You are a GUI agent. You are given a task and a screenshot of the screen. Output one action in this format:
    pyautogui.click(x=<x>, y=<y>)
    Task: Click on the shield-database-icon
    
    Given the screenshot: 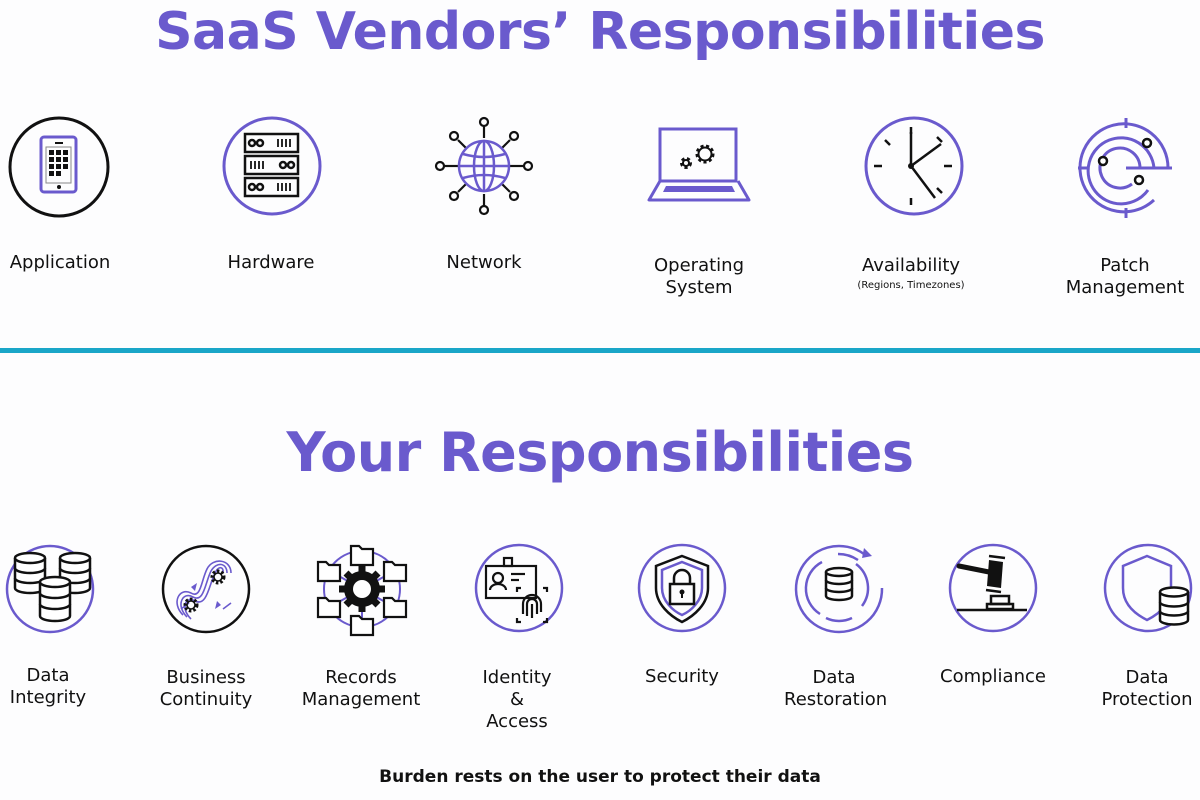 What is the action you would take?
    pyautogui.click(x=1150, y=590)
    